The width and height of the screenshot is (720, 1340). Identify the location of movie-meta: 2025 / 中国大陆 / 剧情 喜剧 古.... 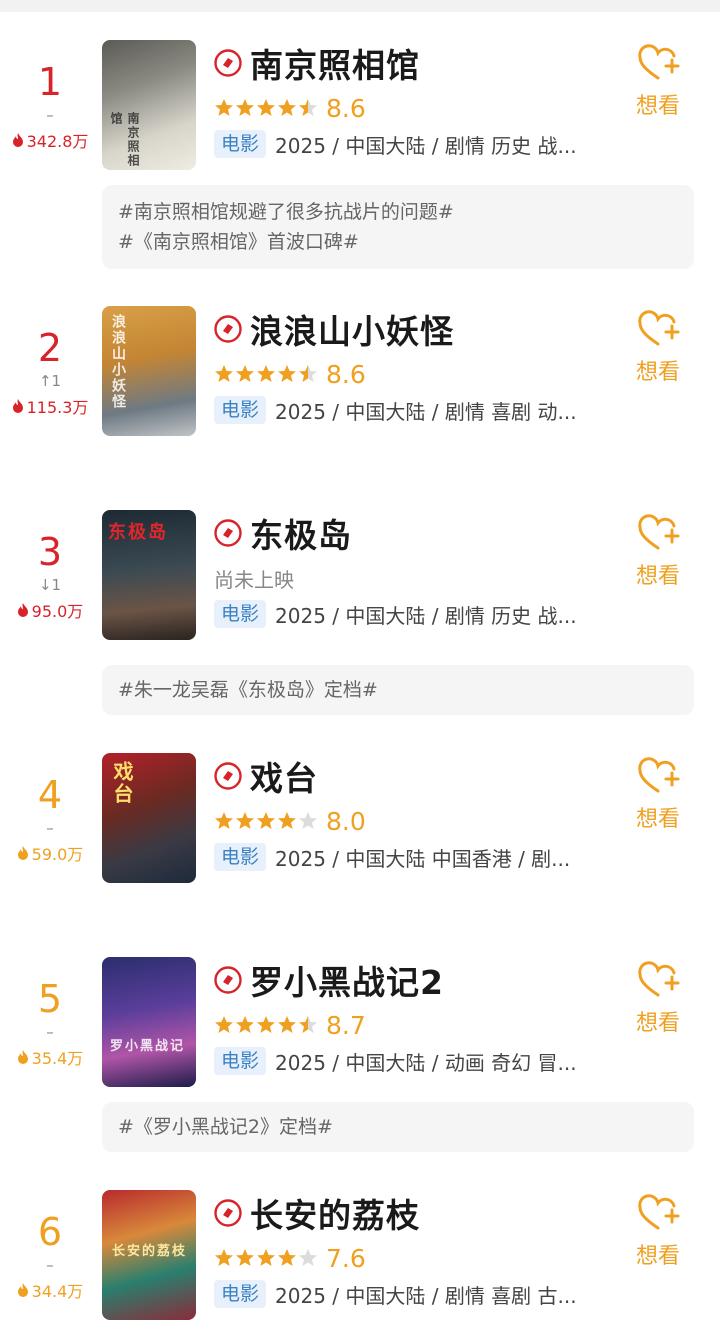
(426, 1295).